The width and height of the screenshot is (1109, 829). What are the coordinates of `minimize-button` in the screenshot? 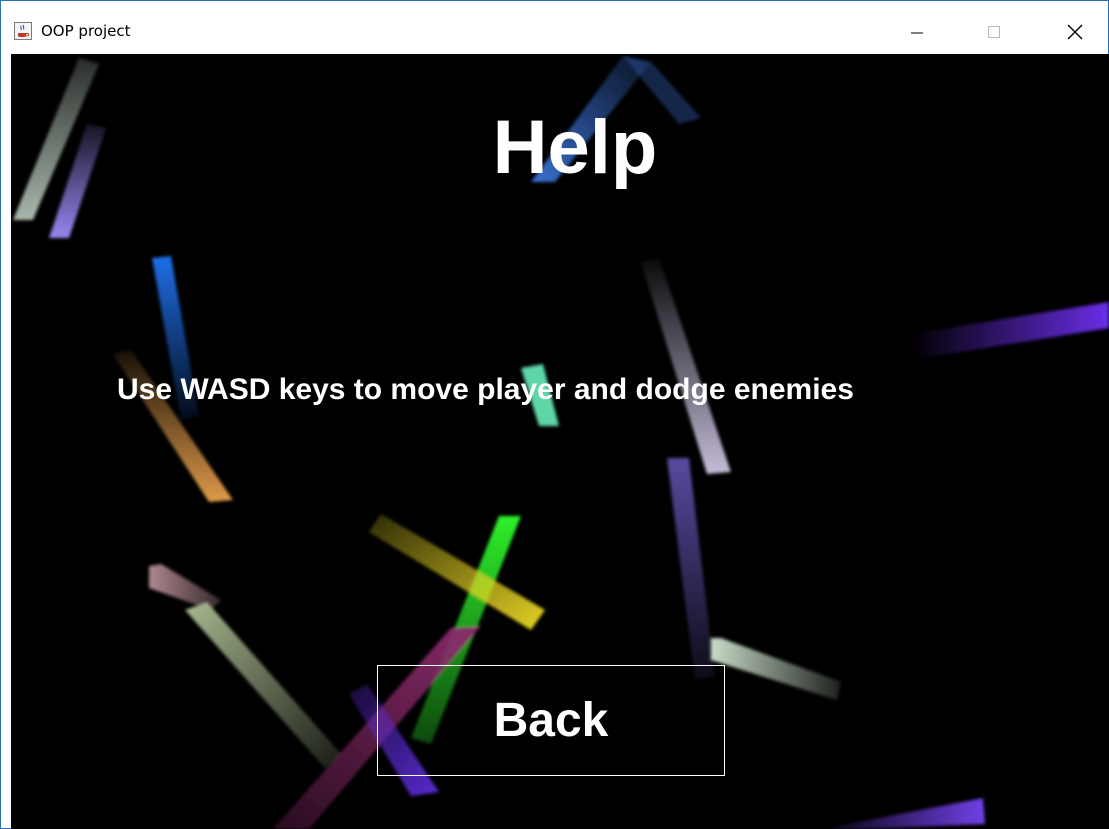 It's located at (917, 32).